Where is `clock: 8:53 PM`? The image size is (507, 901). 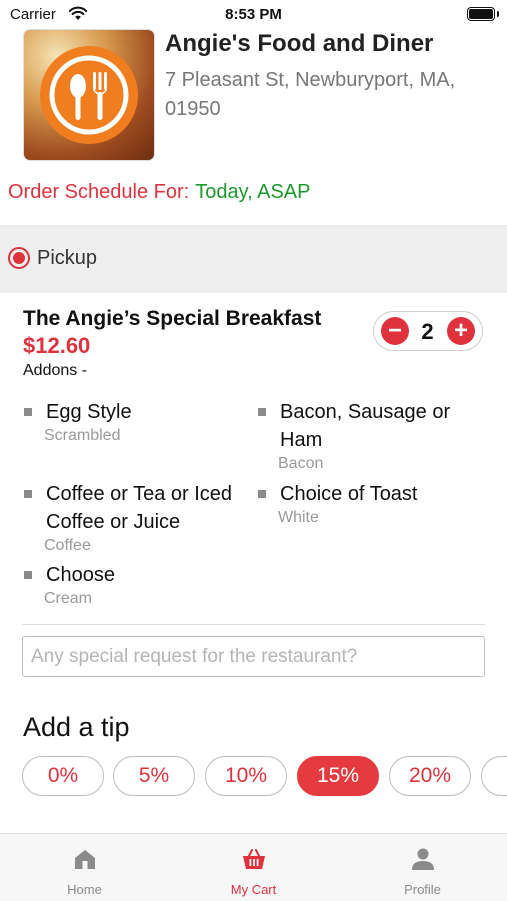 clock: 8:53 PM is located at coordinates (253, 14).